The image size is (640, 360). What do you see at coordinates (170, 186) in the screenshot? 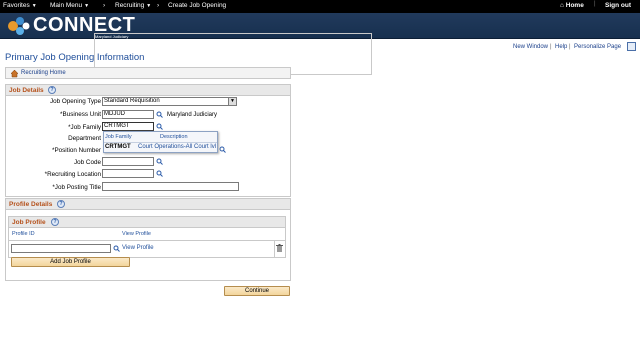
I see `job-posting-title-input` at bounding box center [170, 186].